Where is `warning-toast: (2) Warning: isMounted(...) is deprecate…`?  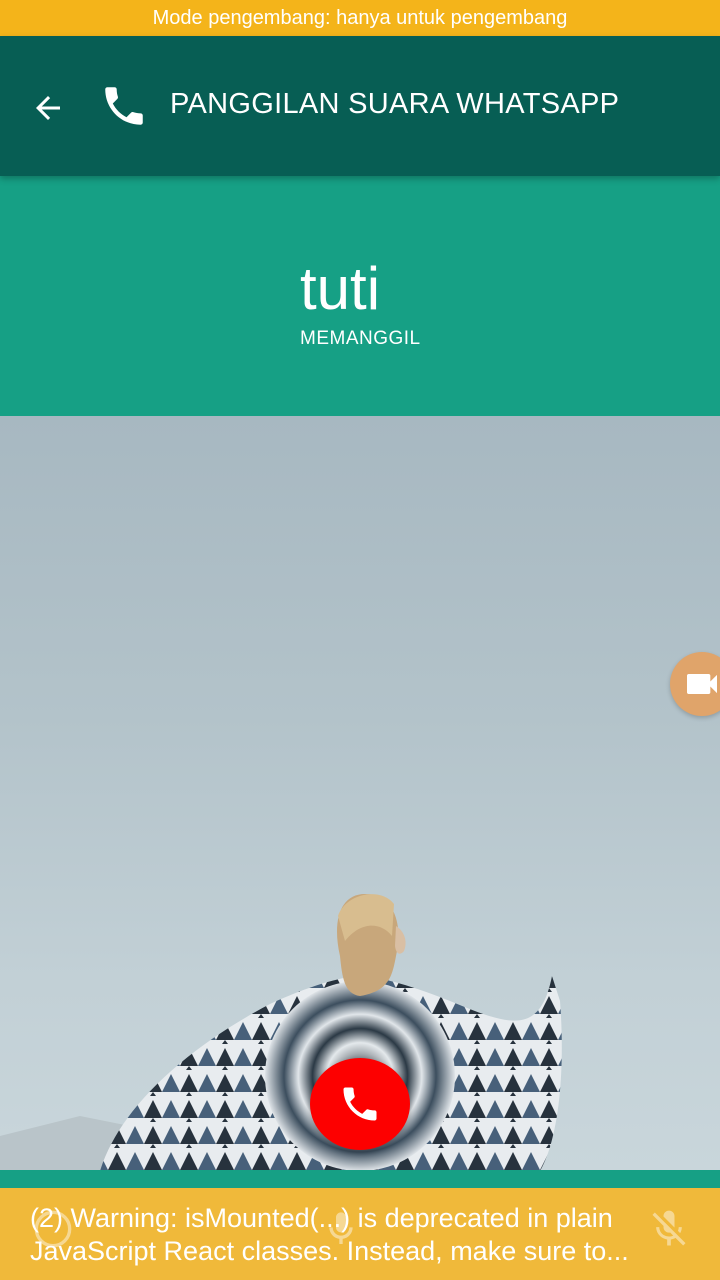
warning-toast: (2) Warning: isMounted(...) is deprecate… is located at coordinates (360, 1234).